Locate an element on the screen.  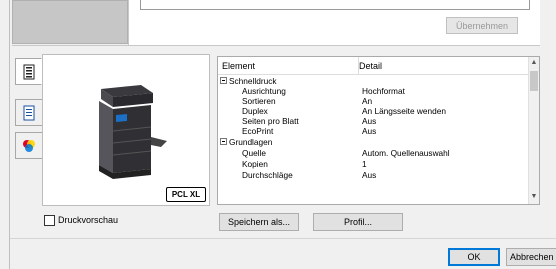
printer-settings-icon is located at coordinates (28, 71).